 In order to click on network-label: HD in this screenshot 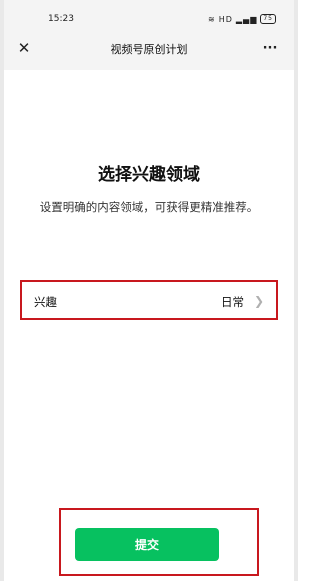, I will do `click(225, 19)`.